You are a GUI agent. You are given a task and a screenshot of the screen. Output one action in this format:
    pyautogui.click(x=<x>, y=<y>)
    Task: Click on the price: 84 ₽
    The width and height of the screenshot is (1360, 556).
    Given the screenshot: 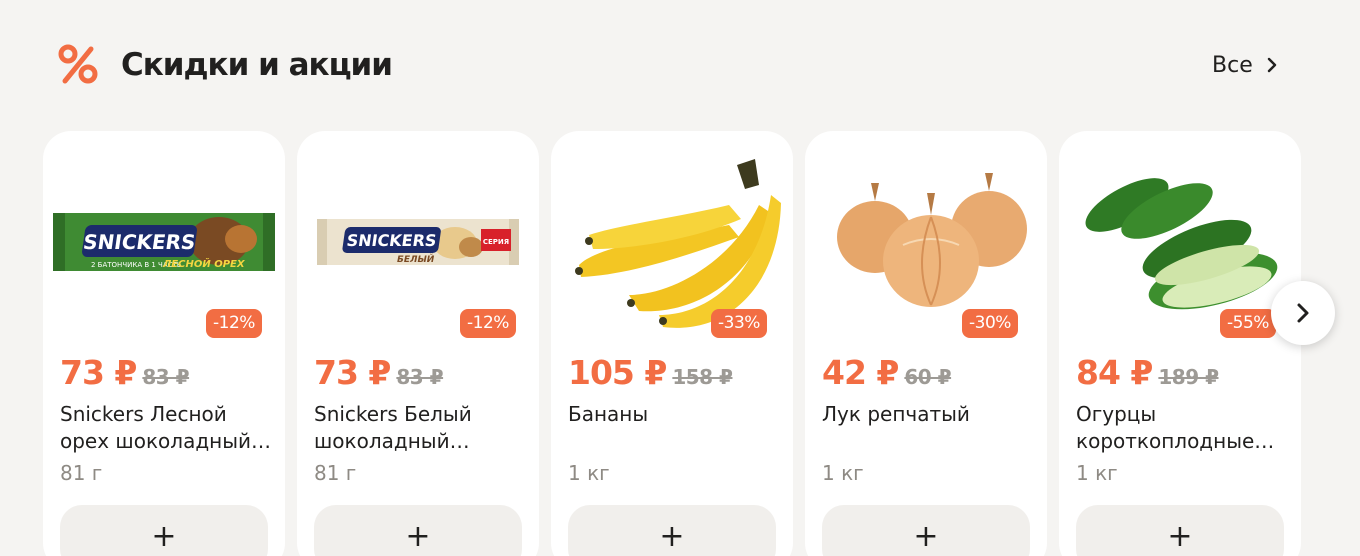 What is the action you would take?
    pyautogui.click(x=1114, y=372)
    